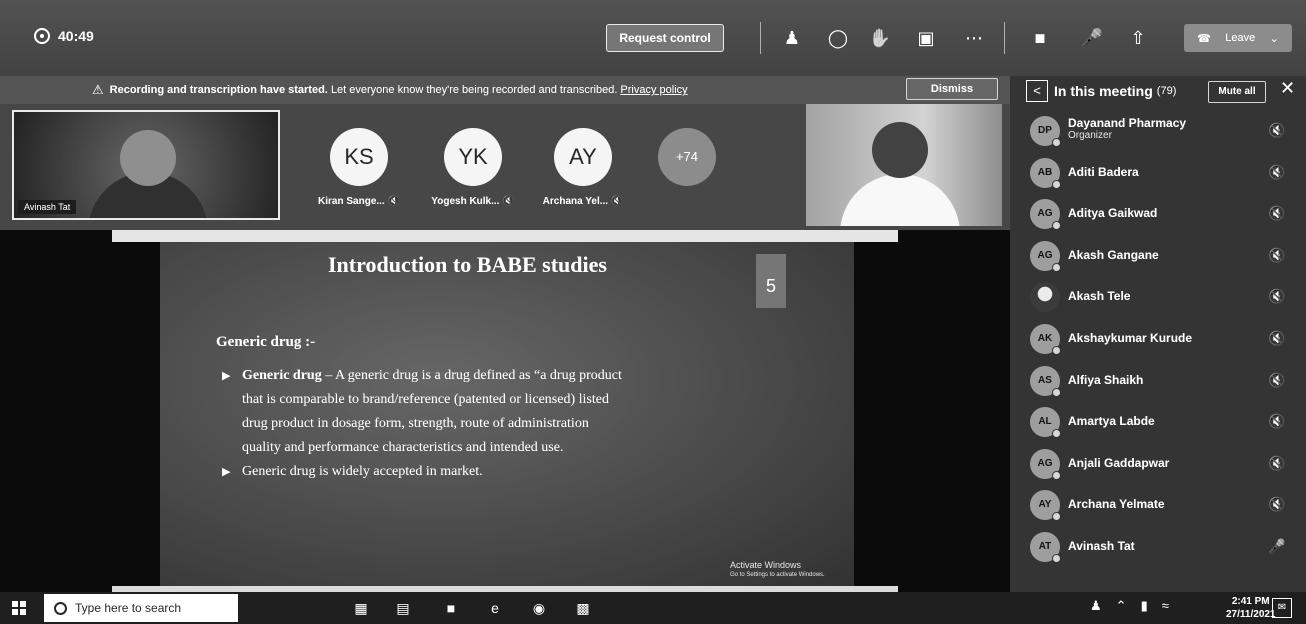  I want to click on participant-name: Aditya Gaikwad, so click(1113, 213).